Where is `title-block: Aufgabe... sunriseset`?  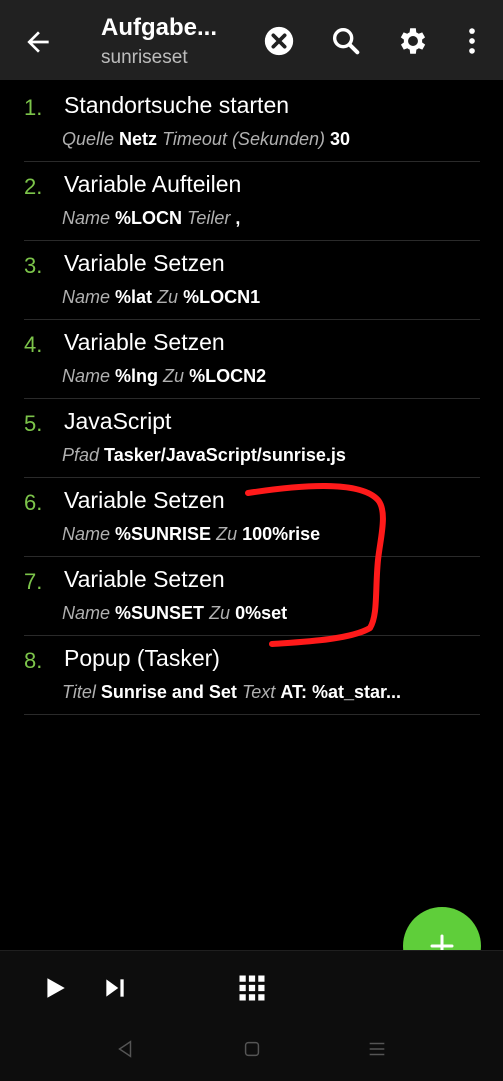
title-block: Aufgabe... sunriseset is located at coordinates (176, 41).